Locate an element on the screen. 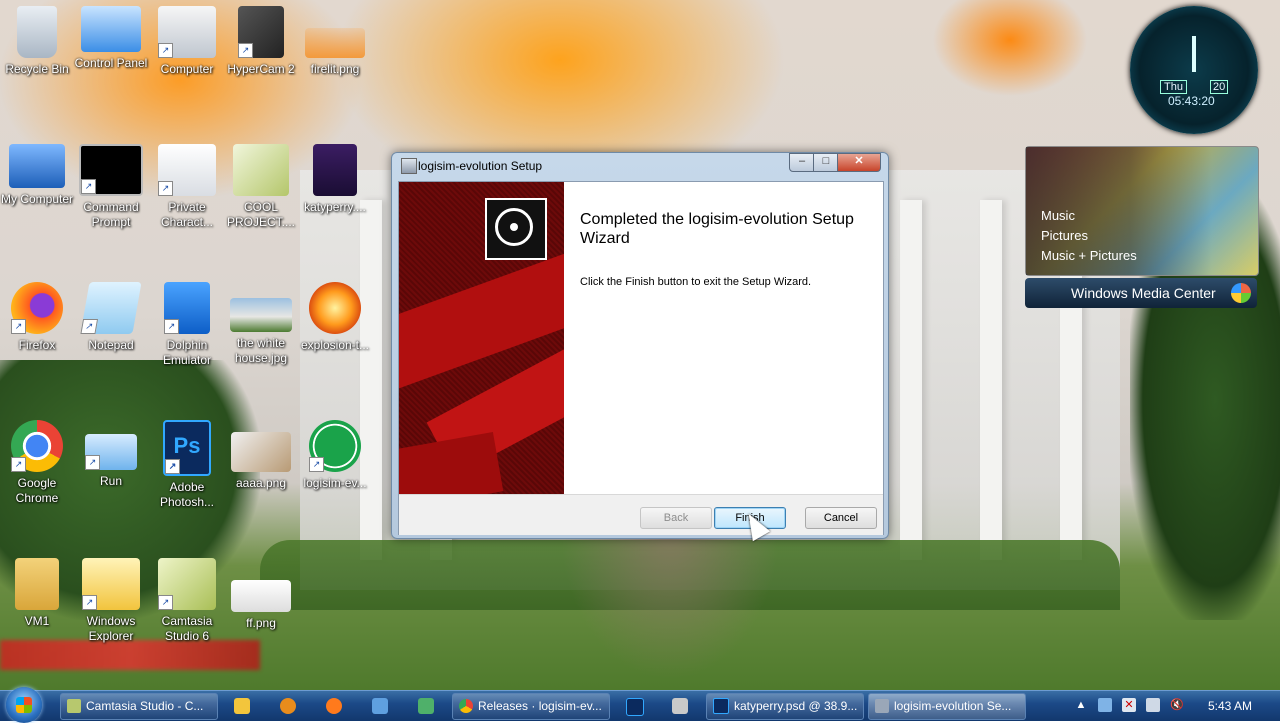  camtasia-icon: ↗ is located at coordinates (187, 584).